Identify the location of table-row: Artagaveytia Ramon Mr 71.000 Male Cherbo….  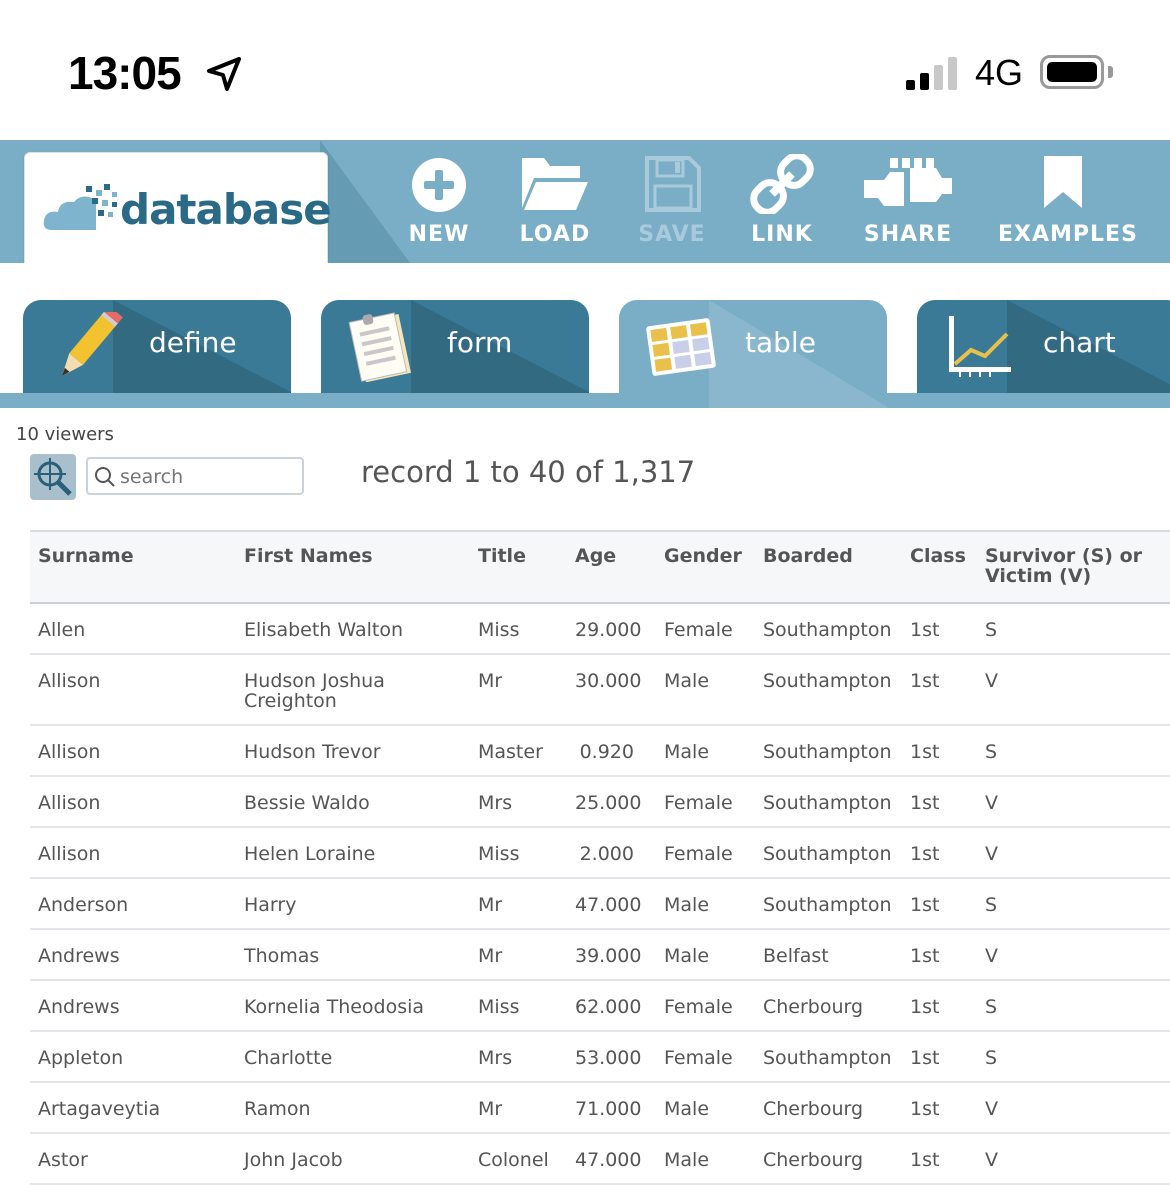
(600, 1108).